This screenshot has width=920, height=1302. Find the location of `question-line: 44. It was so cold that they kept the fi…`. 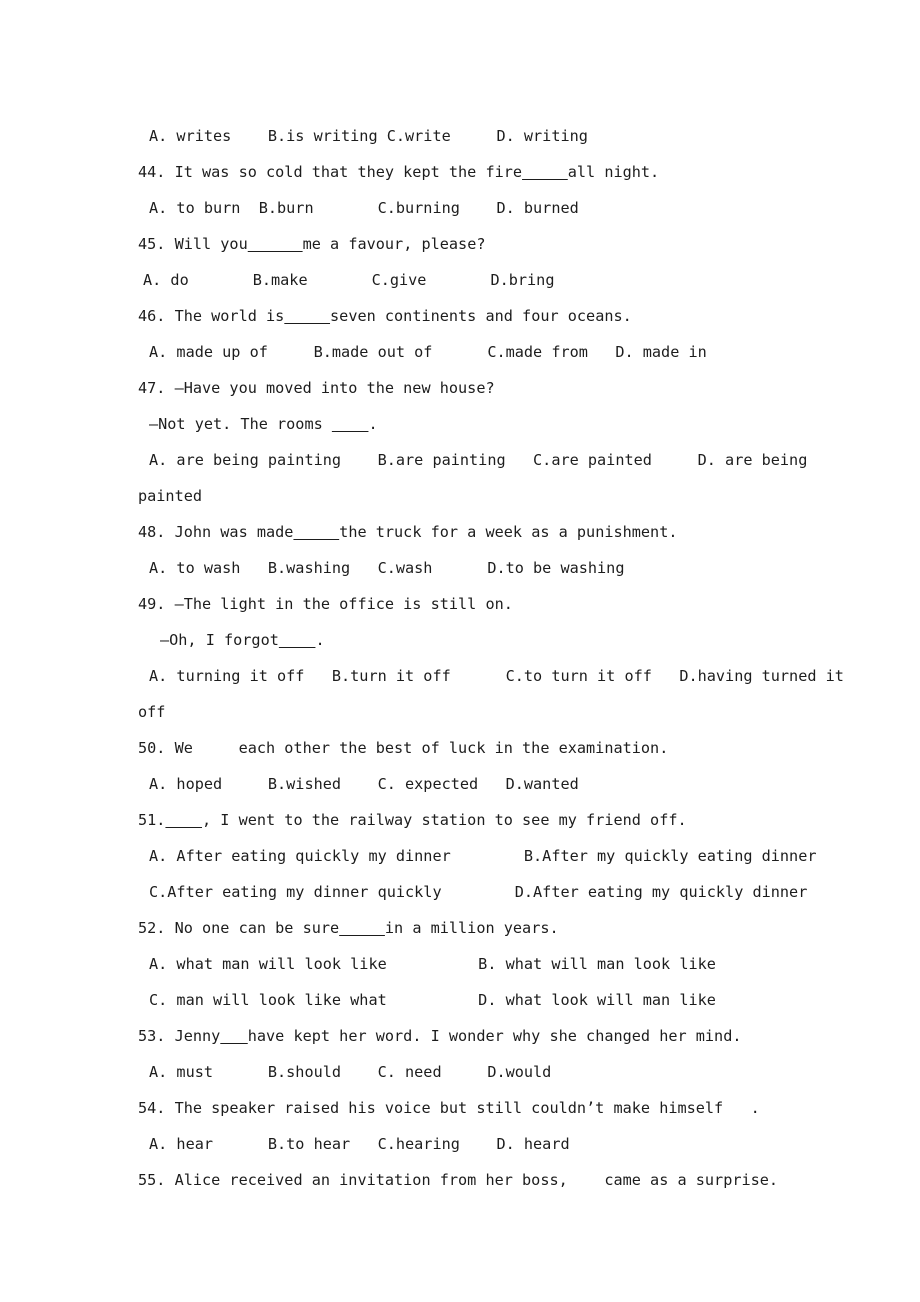

question-line: 44. It was so cold that they kept the fi… is located at coordinates (399, 172).